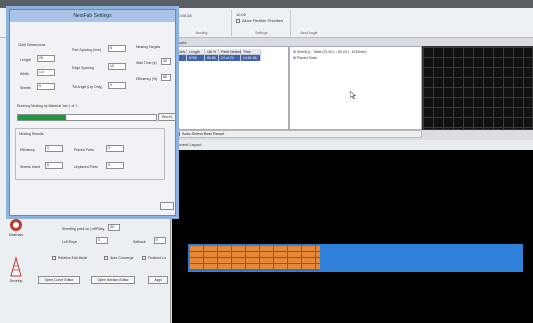 This screenshot has height=323, width=533. Describe the element at coordinates (87, 87) in the screenshot. I see `tilt-angle-label: Tilt Angle (Lip Only)` at that location.